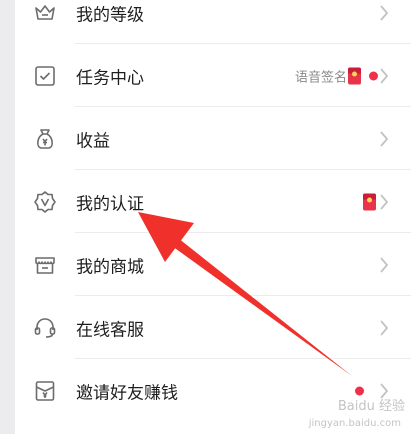 The image size is (411, 434). I want to click on store-icon, so click(45, 265).